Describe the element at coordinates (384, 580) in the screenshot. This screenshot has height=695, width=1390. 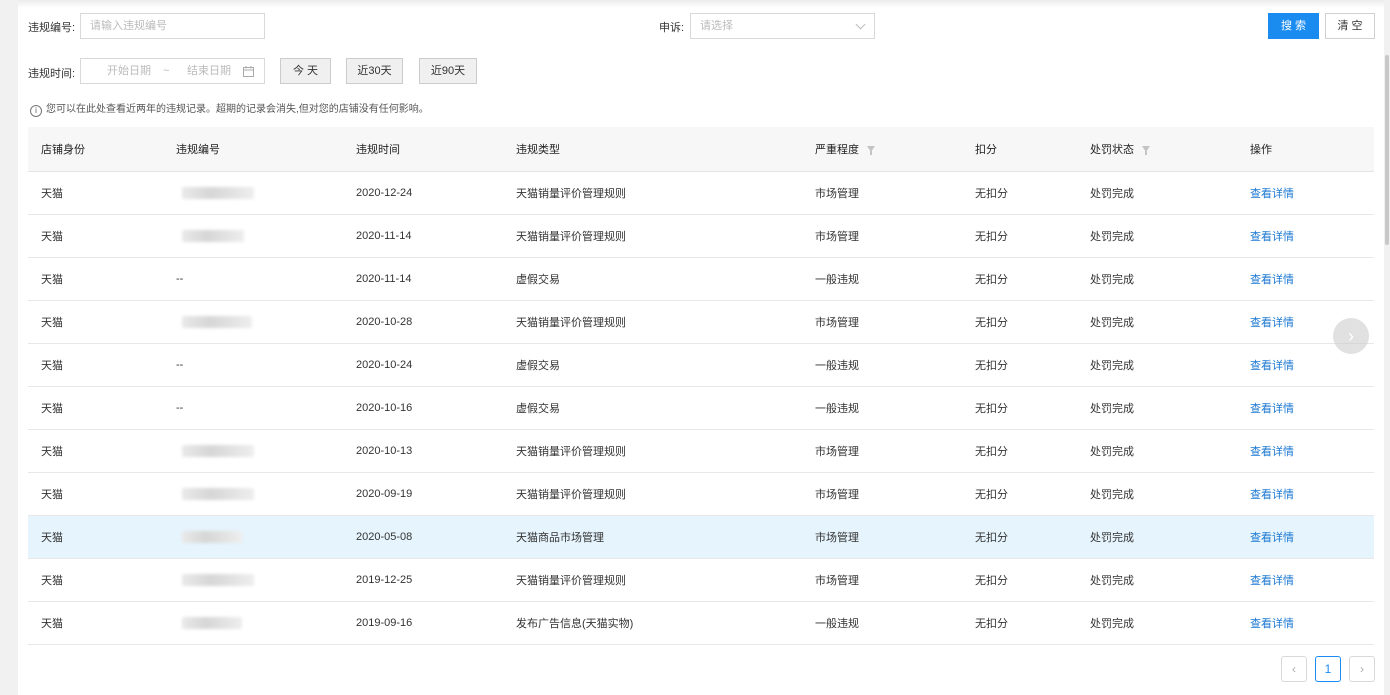
I see `violation-time-cell: 2019-12-25` at that location.